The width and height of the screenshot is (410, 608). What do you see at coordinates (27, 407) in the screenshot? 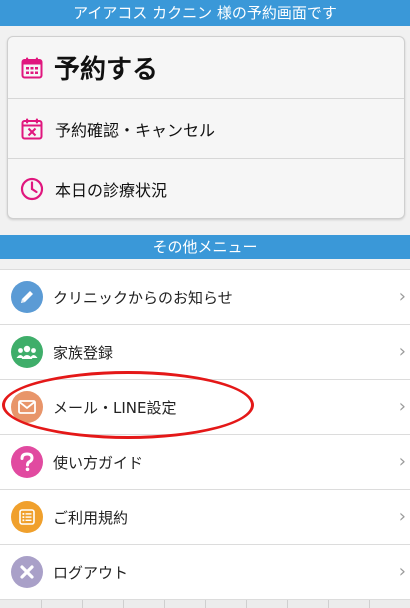
I see `mail-icon` at bounding box center [27, 407].